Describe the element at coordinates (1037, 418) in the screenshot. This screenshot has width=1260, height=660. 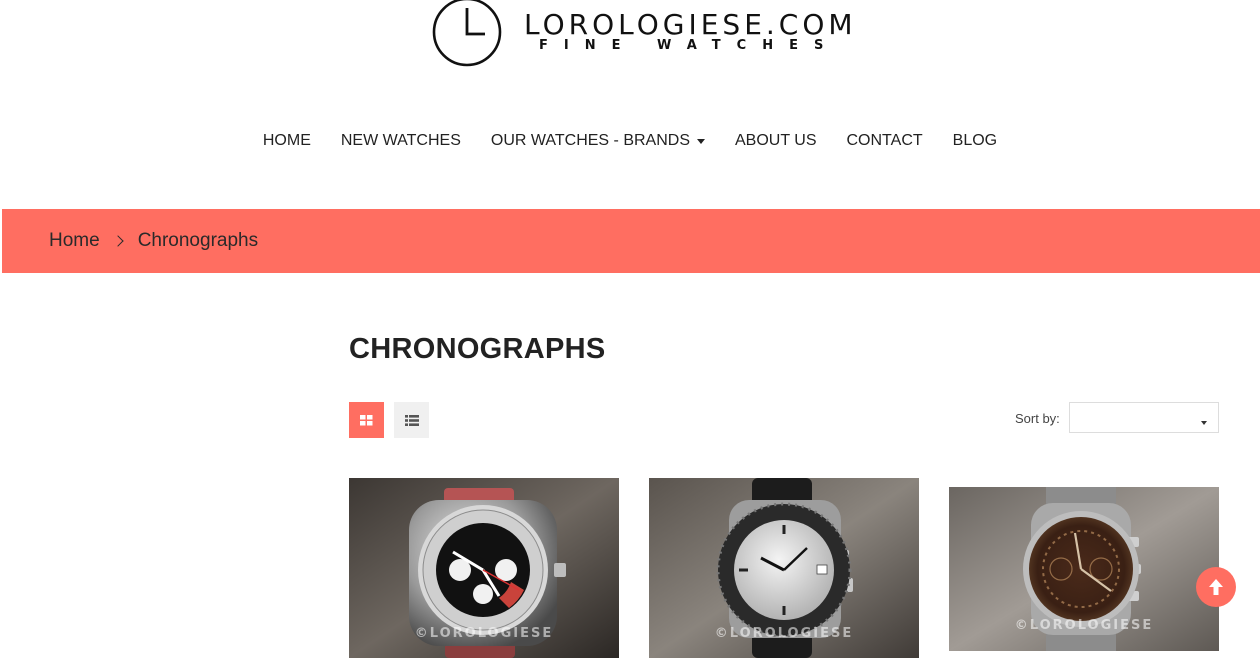
I see `sort-label: Sort by:` at that location.